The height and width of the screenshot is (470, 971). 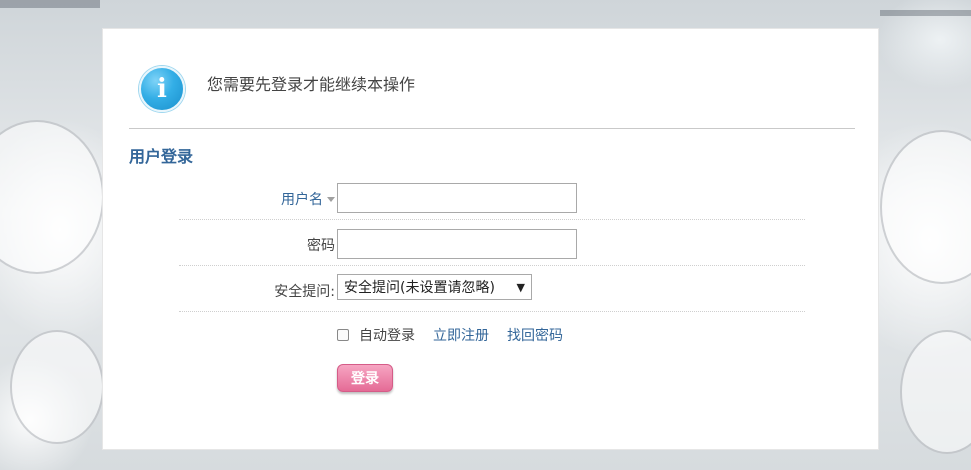 I want to click on section-title: 用户登录, so click(x=161, y=156).